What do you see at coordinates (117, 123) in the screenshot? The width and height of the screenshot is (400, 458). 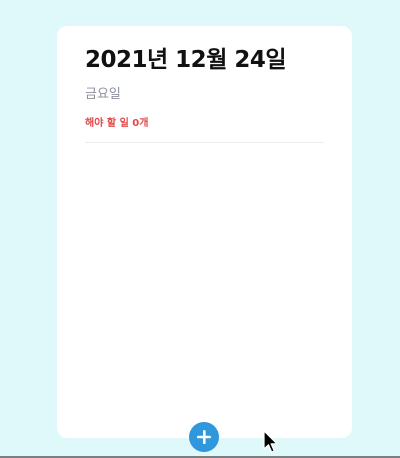 I see `remaining-tasks-count: 해야 할 일 0개` at bounding box center [117, 123].